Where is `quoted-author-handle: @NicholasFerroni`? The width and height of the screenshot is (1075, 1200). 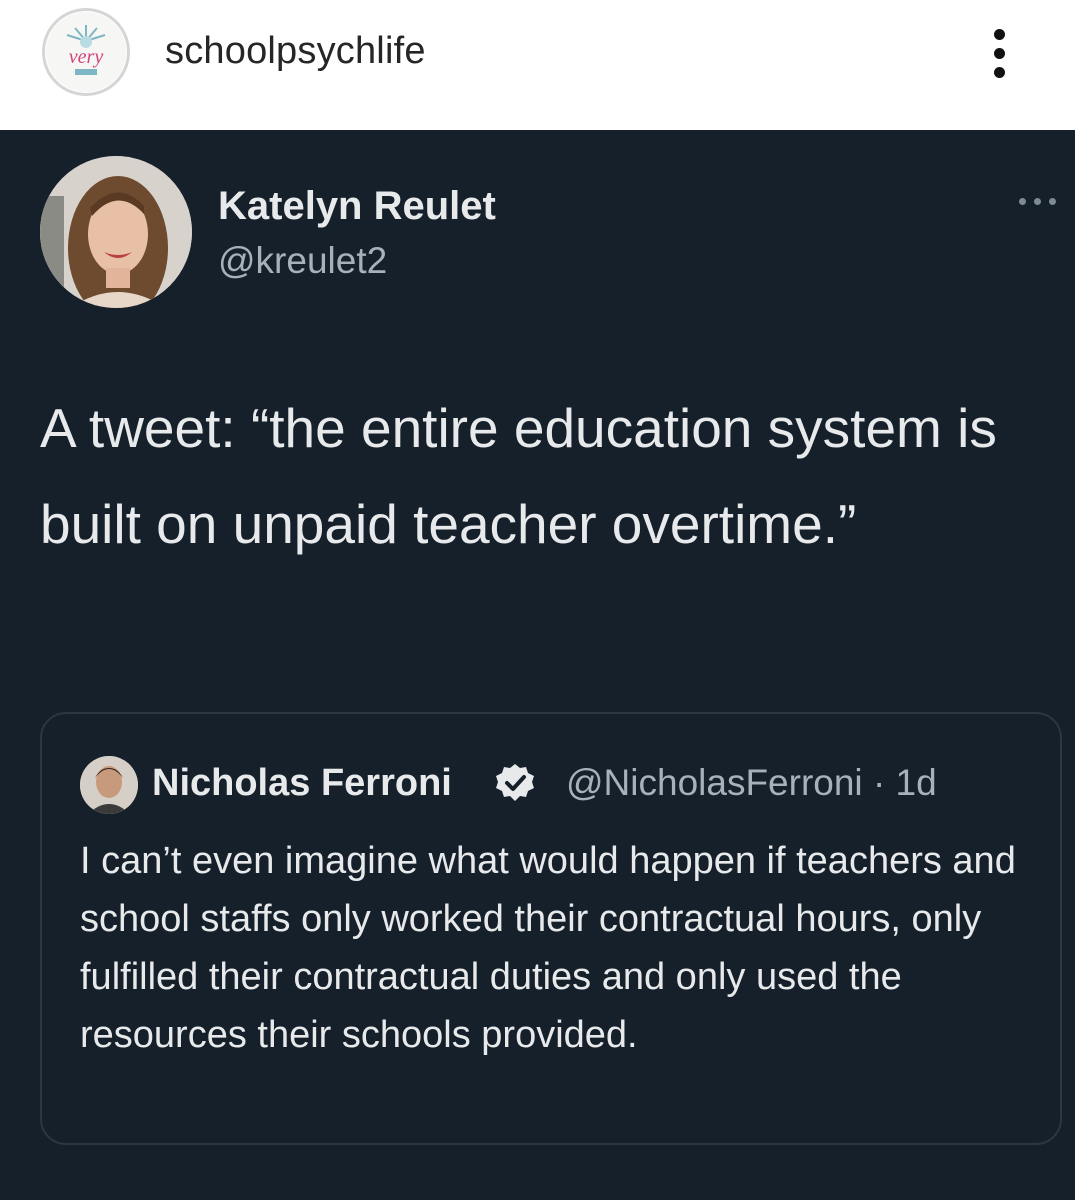 quoted-author-handle: @NicholasFerroni is located at coordinates (714, 782).